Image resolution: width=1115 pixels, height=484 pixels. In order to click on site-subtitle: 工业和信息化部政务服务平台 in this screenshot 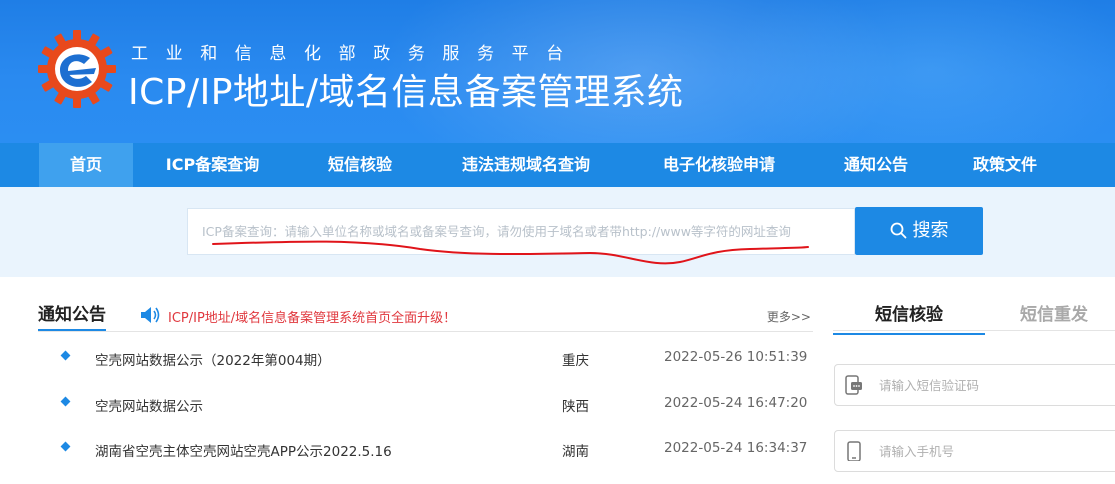, I will do `click(356, 54)`.